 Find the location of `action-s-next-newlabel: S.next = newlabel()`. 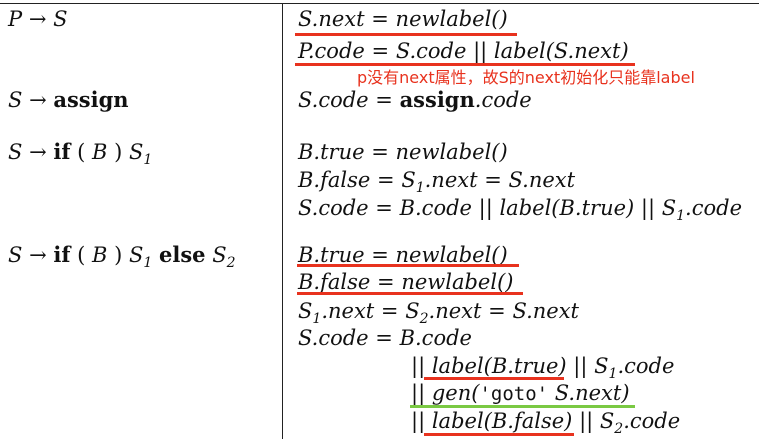

action-s-next-newlabel: S.next = newlabel() is located at coordinates (403, 19).